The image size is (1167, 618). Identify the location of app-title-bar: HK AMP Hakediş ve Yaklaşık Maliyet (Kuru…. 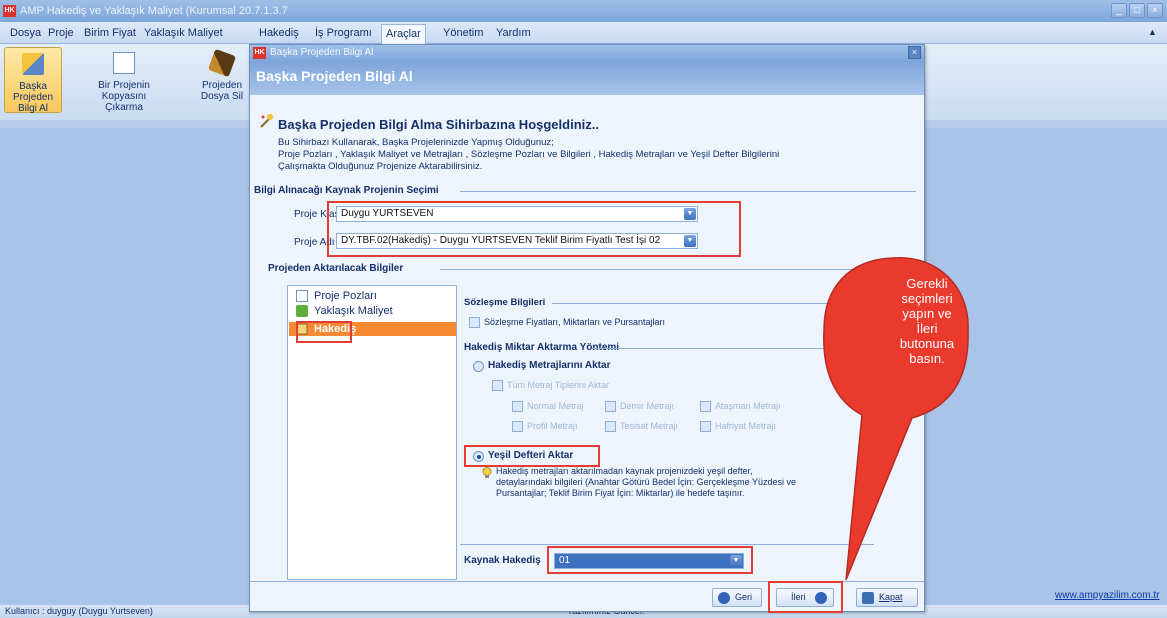
(583, 11).